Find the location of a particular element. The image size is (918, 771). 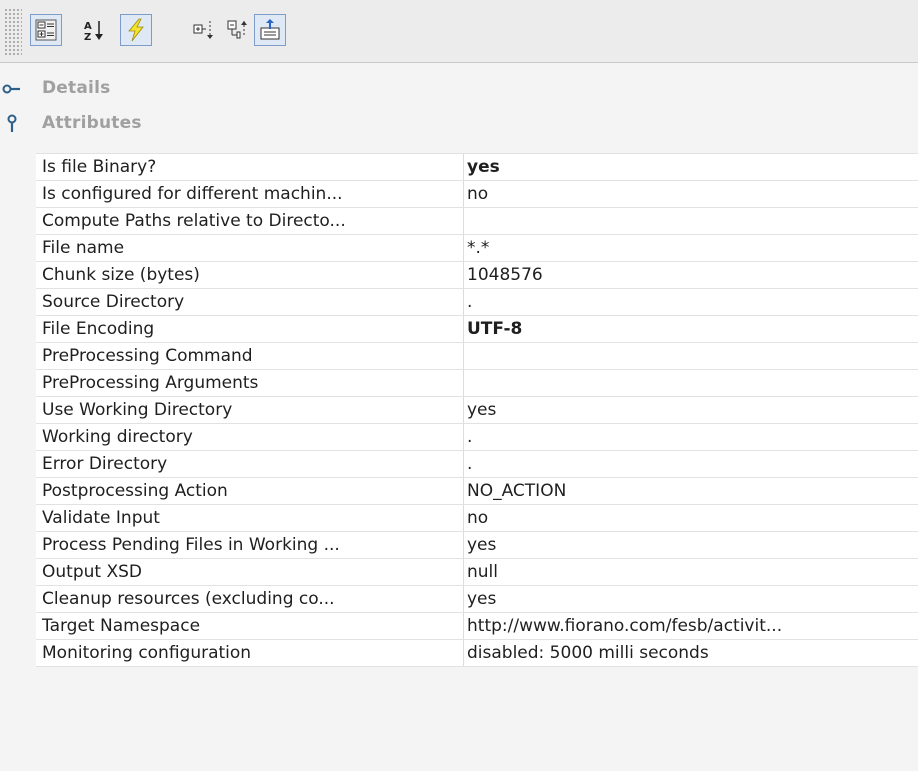

section-details-label: Details is located at coordinates (76, 88).